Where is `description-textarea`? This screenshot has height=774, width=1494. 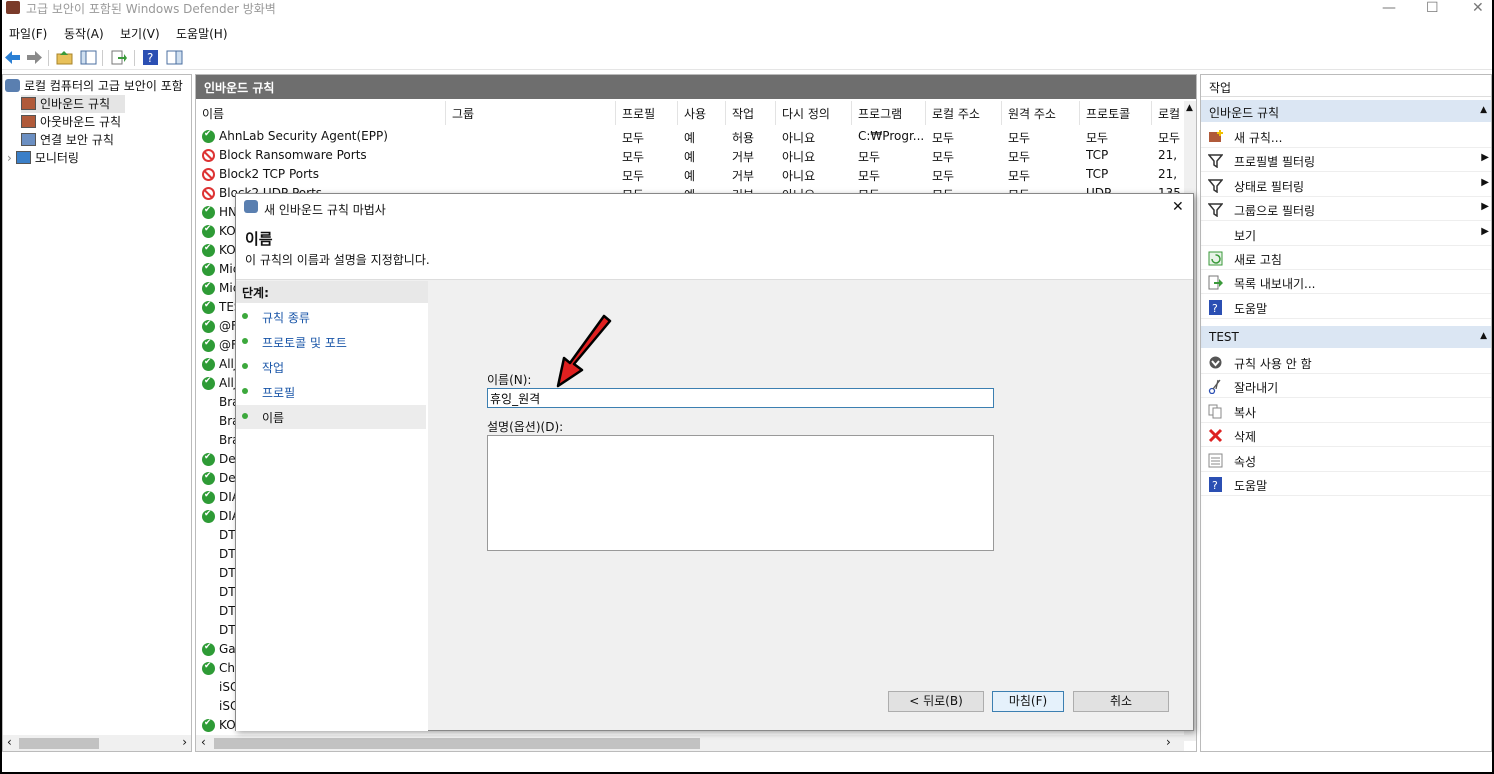
description-textarea is located at coordinates (740, 493).